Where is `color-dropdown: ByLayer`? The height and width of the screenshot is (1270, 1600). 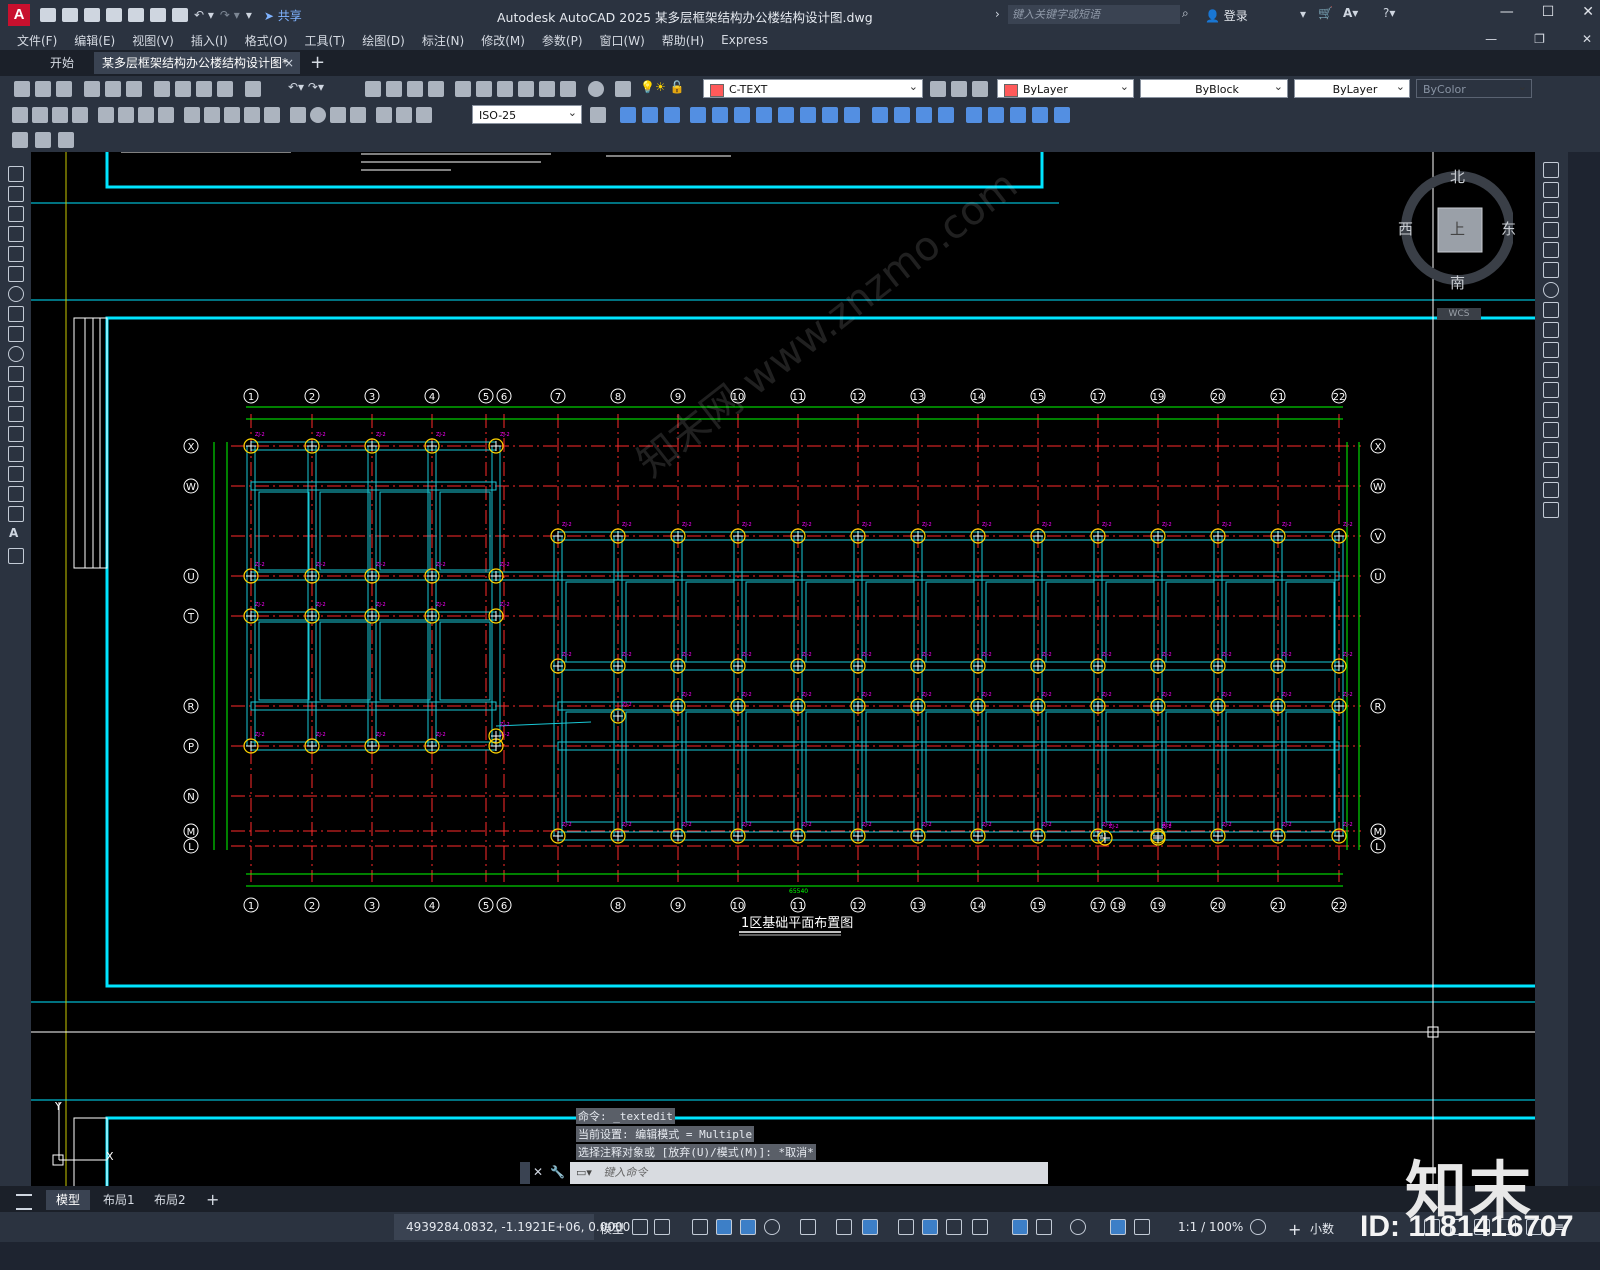 color-dropdown: ByLayer is located at coordinates (1065, 87).